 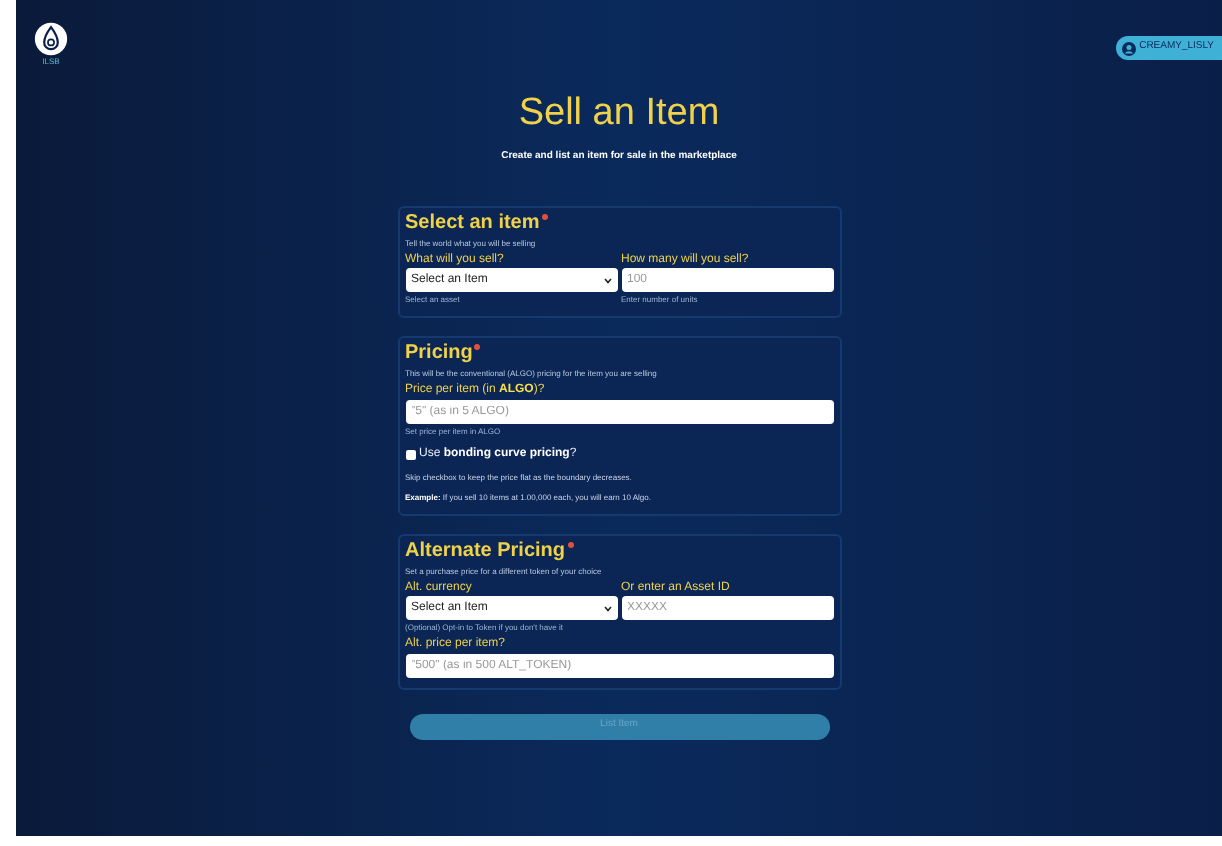 What do you see at coordinates (472, 223) in the screenshot?
I see `section-title: Select an item` at bounding box center [472, 223].